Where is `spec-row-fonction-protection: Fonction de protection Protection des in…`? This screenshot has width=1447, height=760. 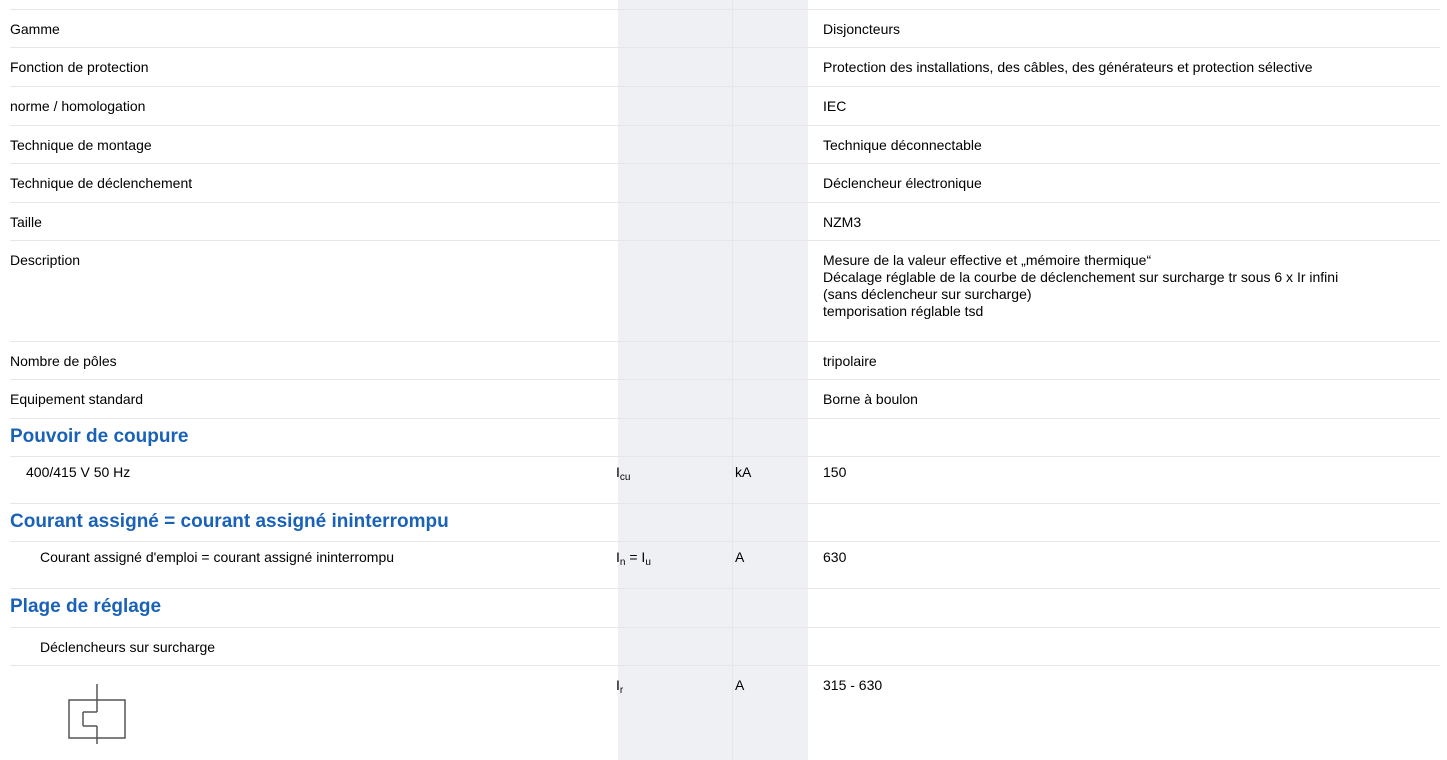 spec-row-fonction-protection: Fonction de protection Protection des in… is located at coordinates (725, 67).